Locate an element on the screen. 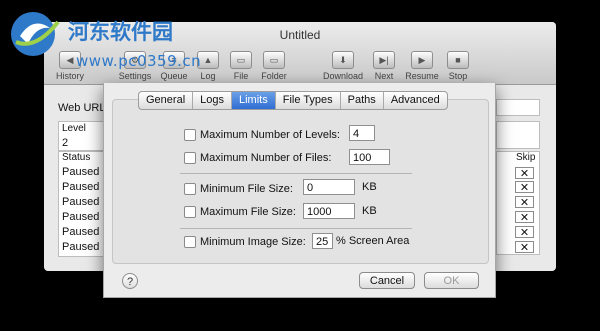 Image resolution: width=600 pixels, height=331 pixels. max-files-label: Maximum Number of Files: is located at coordinates (266, 158).